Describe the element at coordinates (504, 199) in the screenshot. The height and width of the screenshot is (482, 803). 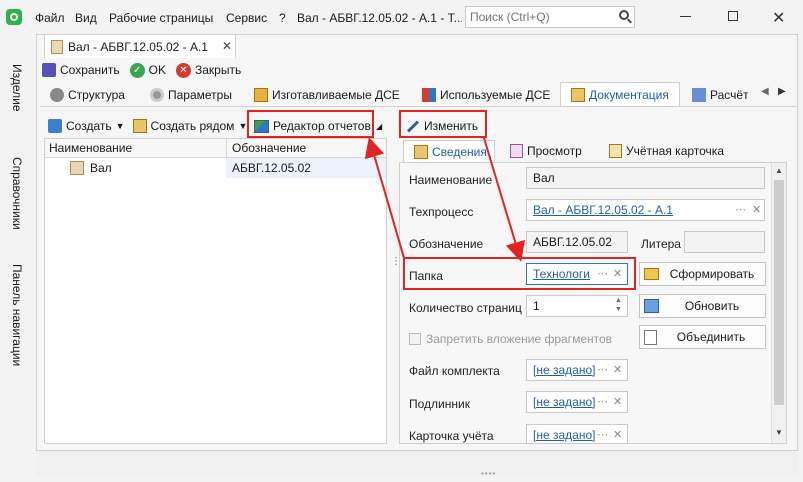
I see `arrow-edit-to-folder` at that location.